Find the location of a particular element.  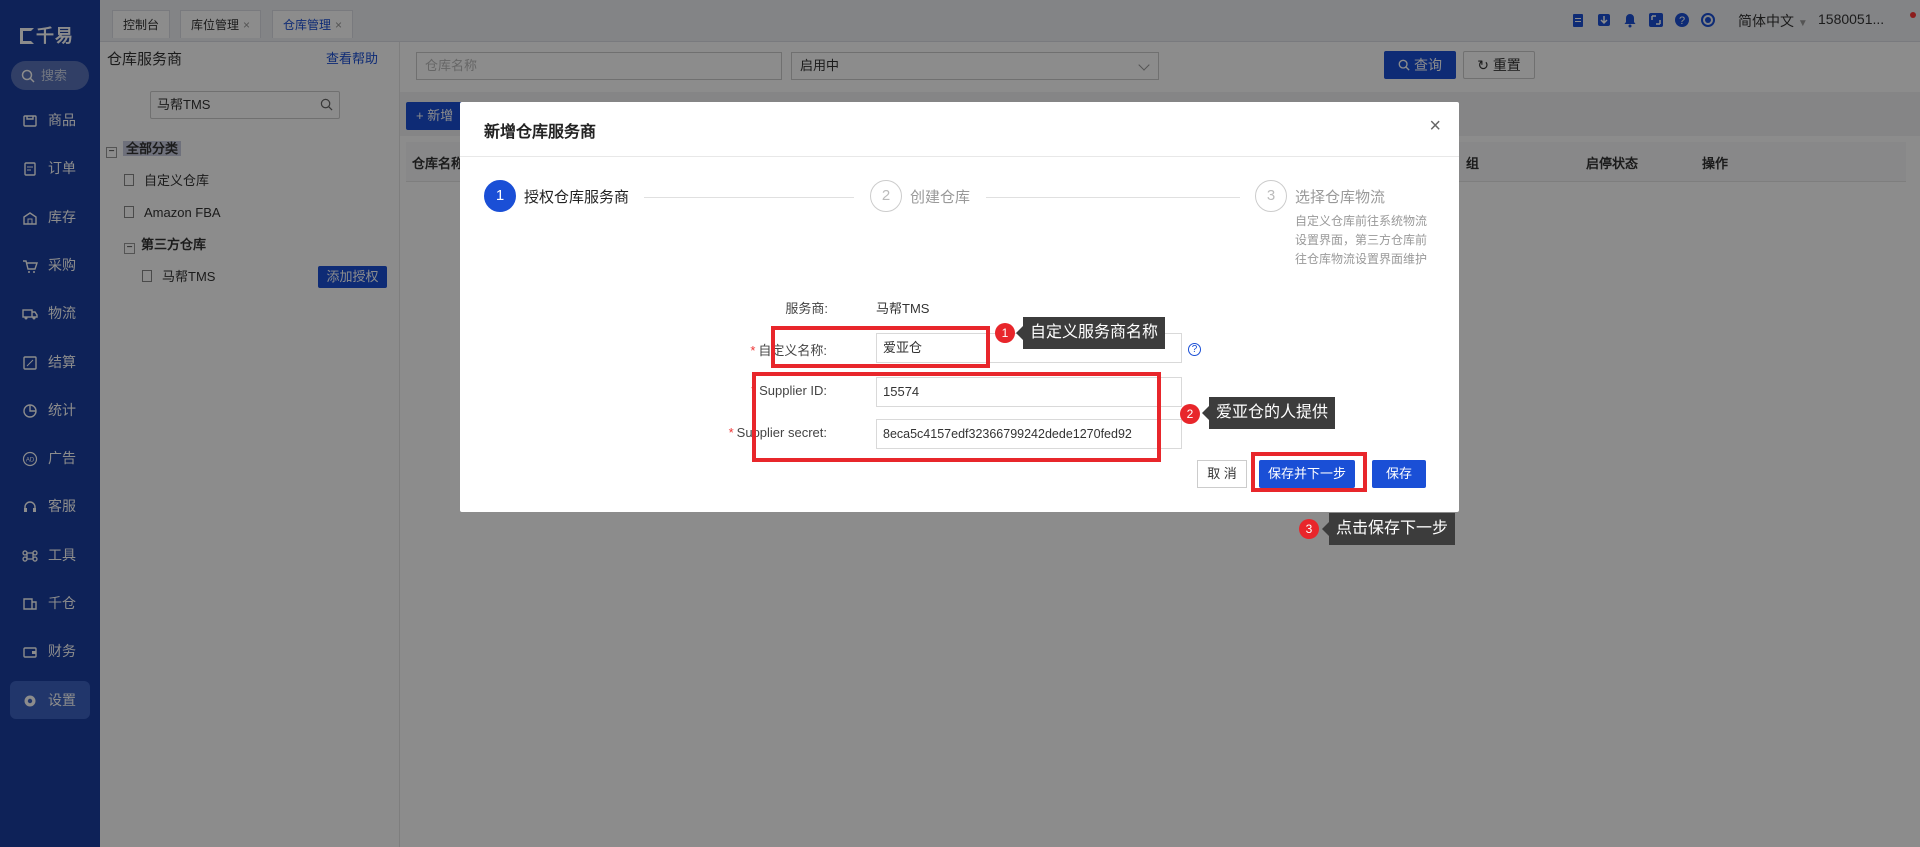

save-button: 保存 is located at coordinates (1399, 474).